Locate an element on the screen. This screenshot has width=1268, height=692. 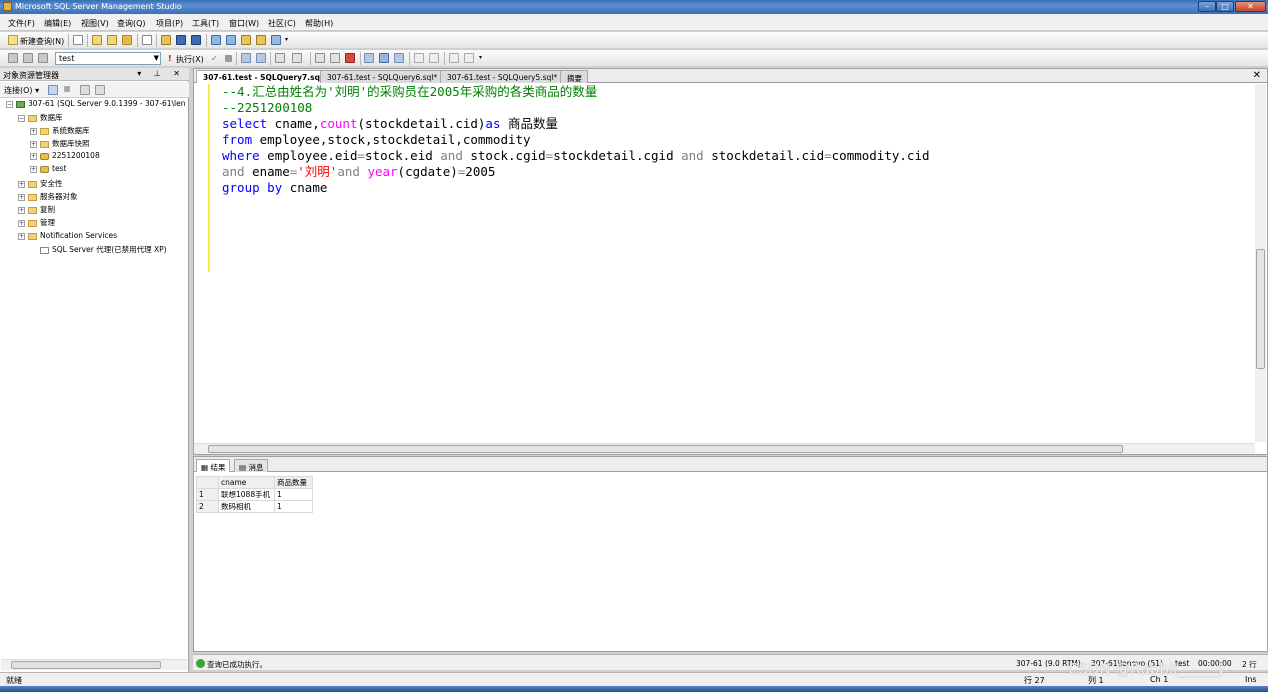
minimize-button: – is located at coordinates (1207, 6).